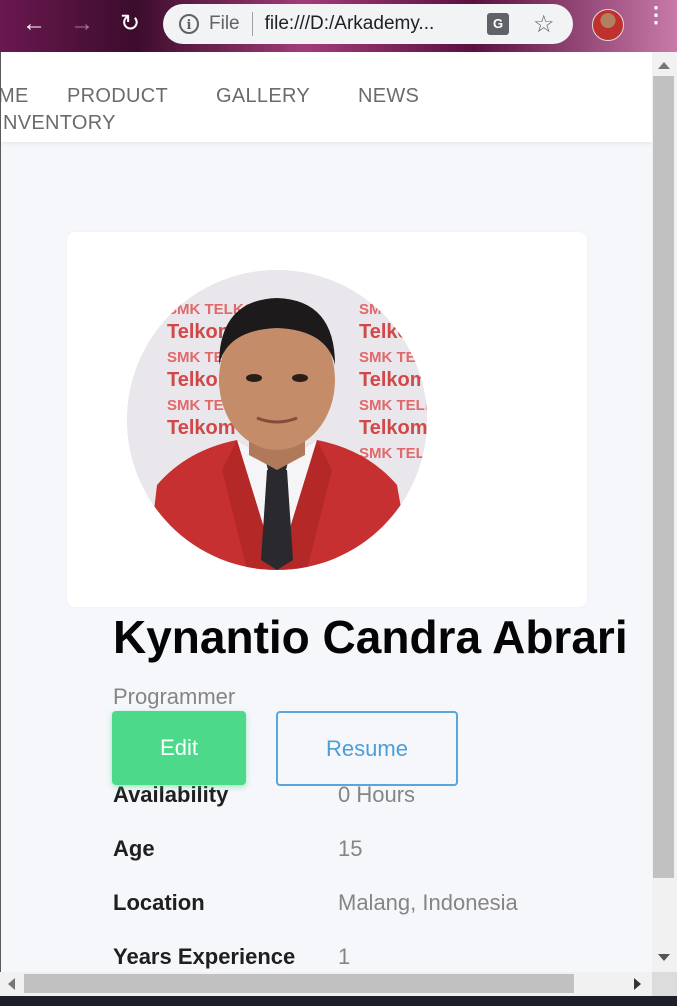 The width and height of the screenshot is (677, 1006). I want to click on vertical-scrollbar, so click(664, 512).